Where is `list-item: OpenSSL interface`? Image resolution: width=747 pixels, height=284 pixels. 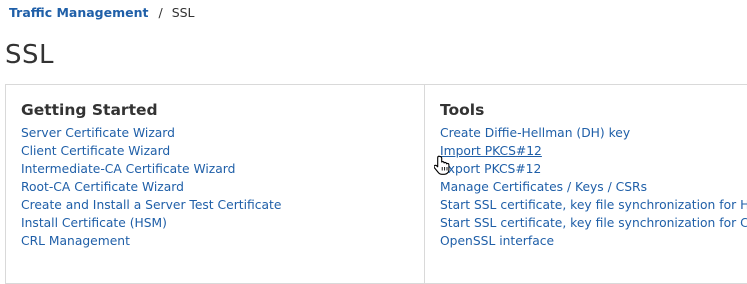
list-item: OpenSSL interface is located at coordinates (593, 241).